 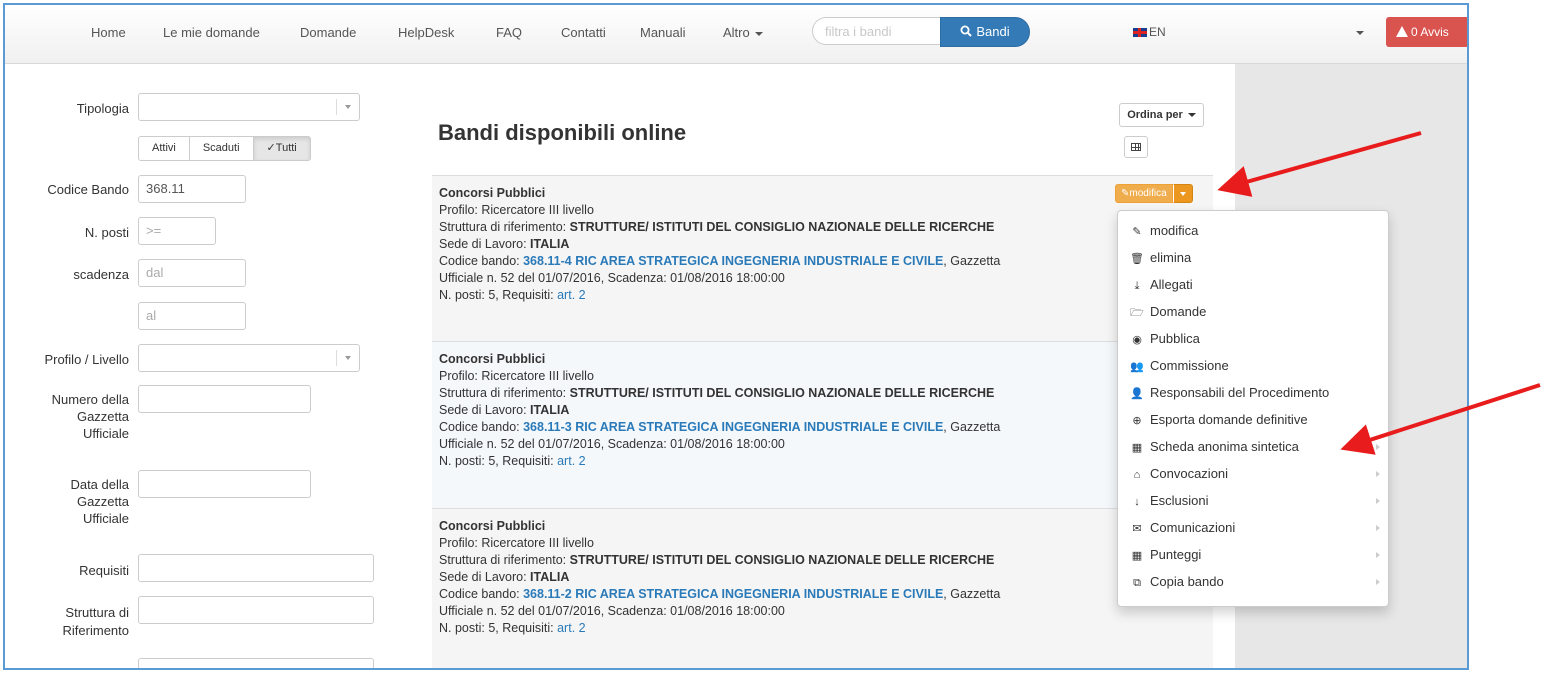 What do you see at coordinates (1379, 293) in the screenshot?
I see `annotation-arrows` at bounding box center [1379, 293].